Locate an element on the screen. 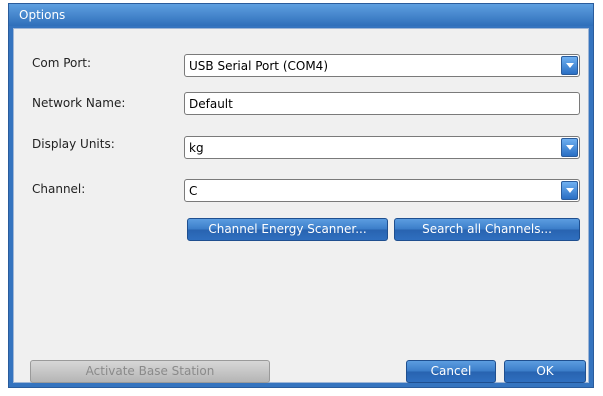 This screenshot has width=603, height=396. display-units-dropdown-button is located at coordinates (569, 147).